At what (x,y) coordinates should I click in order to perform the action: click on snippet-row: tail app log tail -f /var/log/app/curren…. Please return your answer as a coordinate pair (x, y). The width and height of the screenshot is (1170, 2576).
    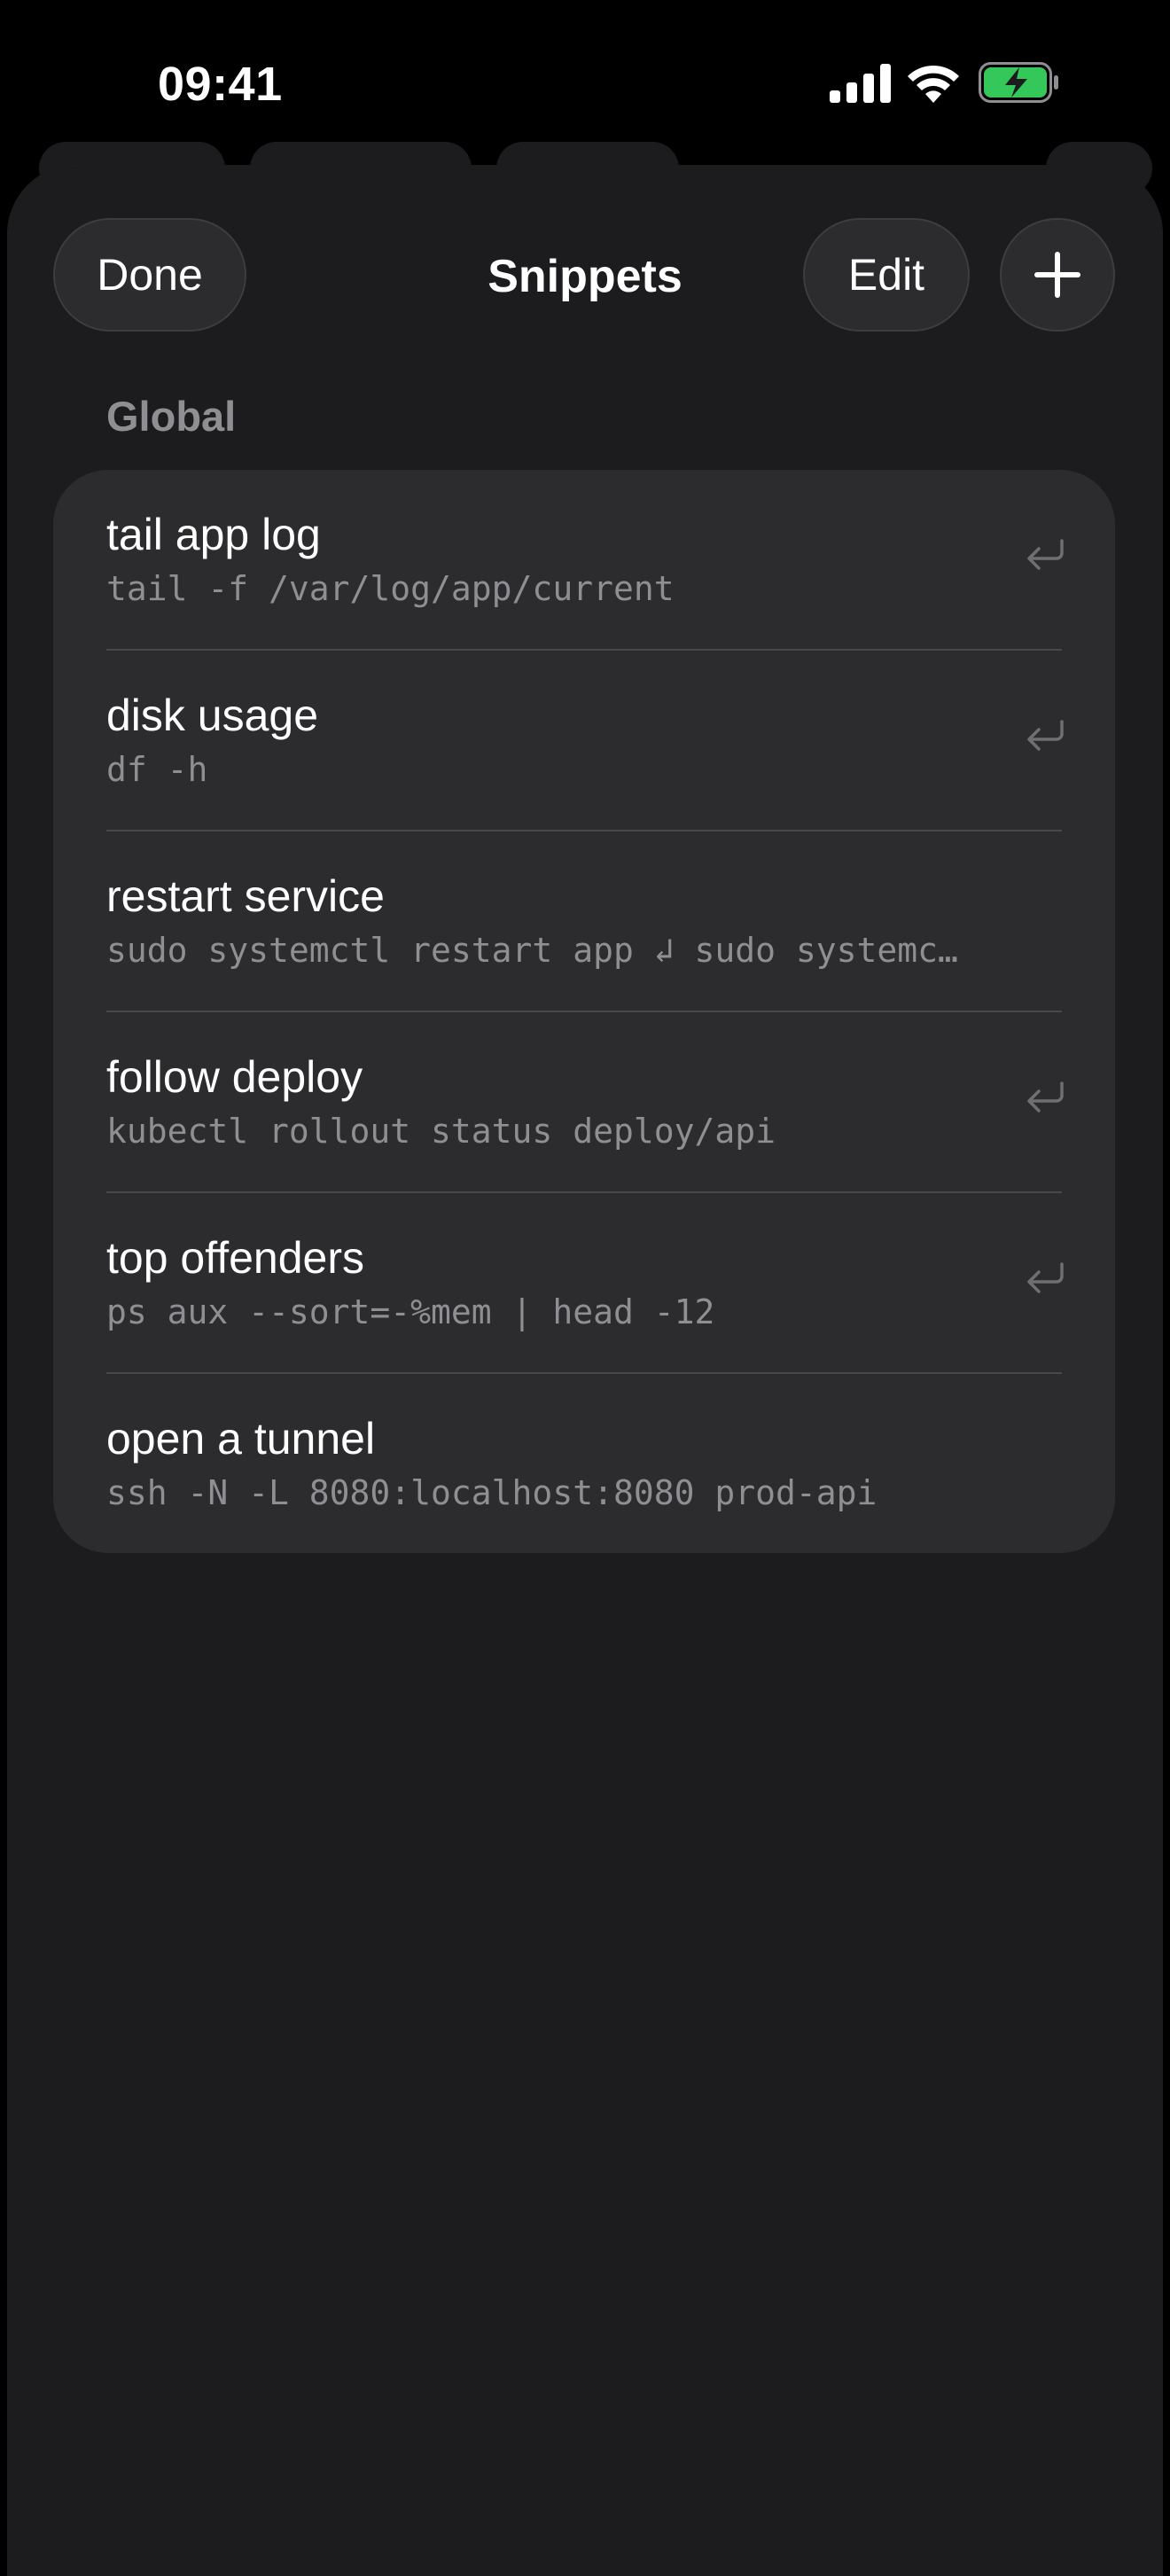
    Looking at the image, I should click on (584, 560).